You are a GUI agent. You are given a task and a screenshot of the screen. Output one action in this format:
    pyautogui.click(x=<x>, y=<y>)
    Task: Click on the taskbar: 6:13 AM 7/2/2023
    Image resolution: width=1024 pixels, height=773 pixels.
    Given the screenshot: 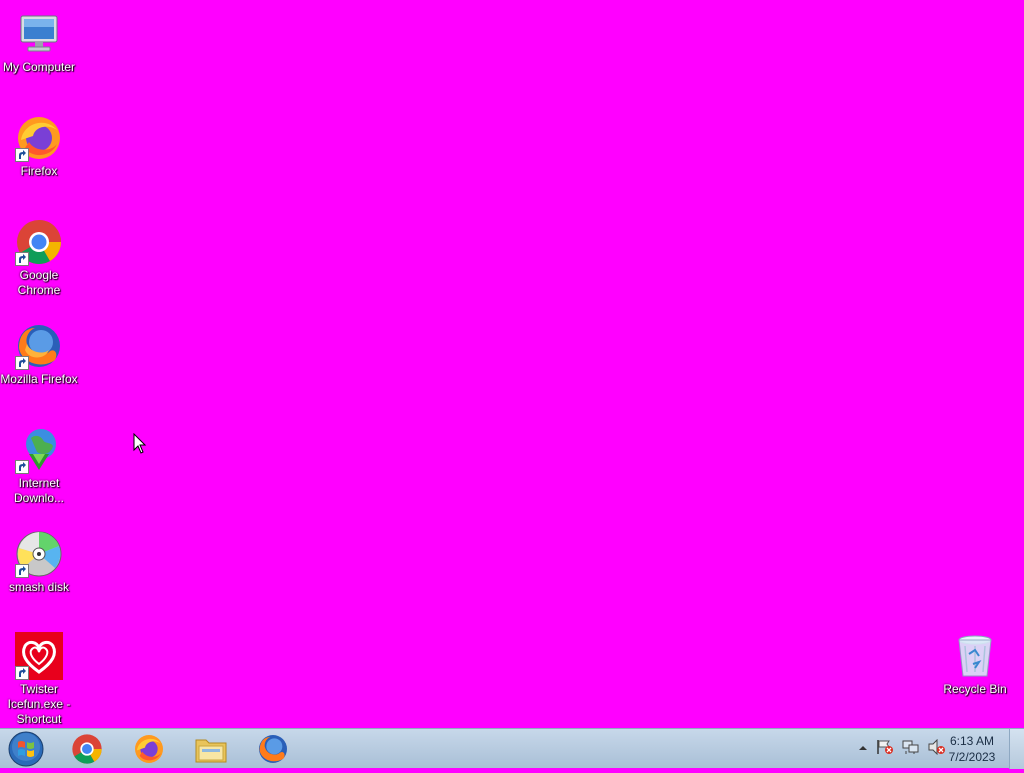 What is the action you would take?
    pyautogui.click(x=512, y=748)
    